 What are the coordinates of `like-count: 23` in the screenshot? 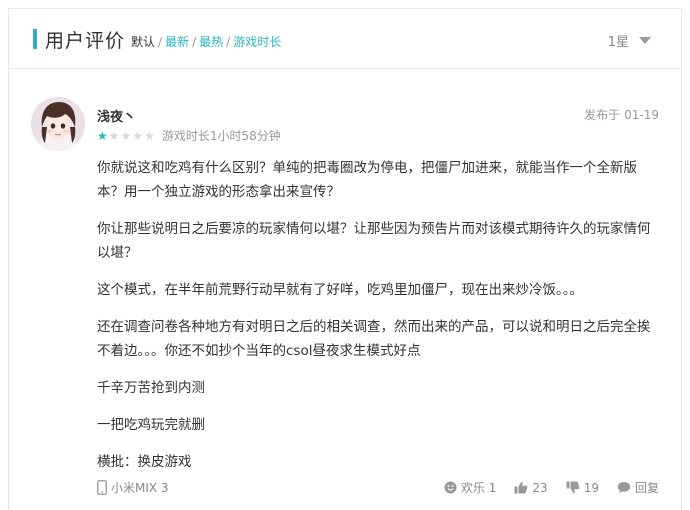 It's located at (540, 487).